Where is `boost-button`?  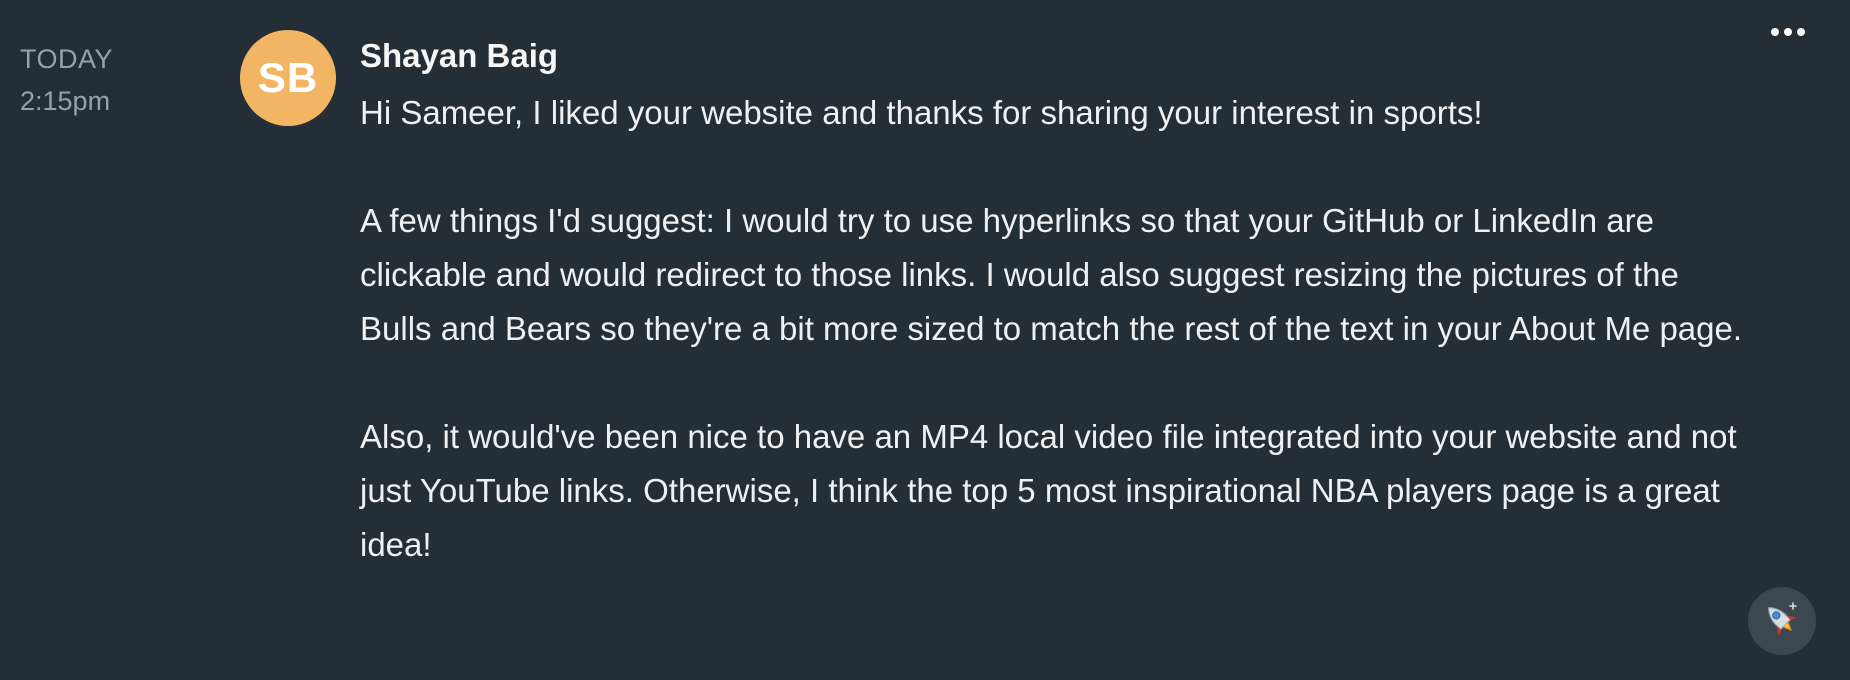 boost-button is located at coordinates (1782, 621).